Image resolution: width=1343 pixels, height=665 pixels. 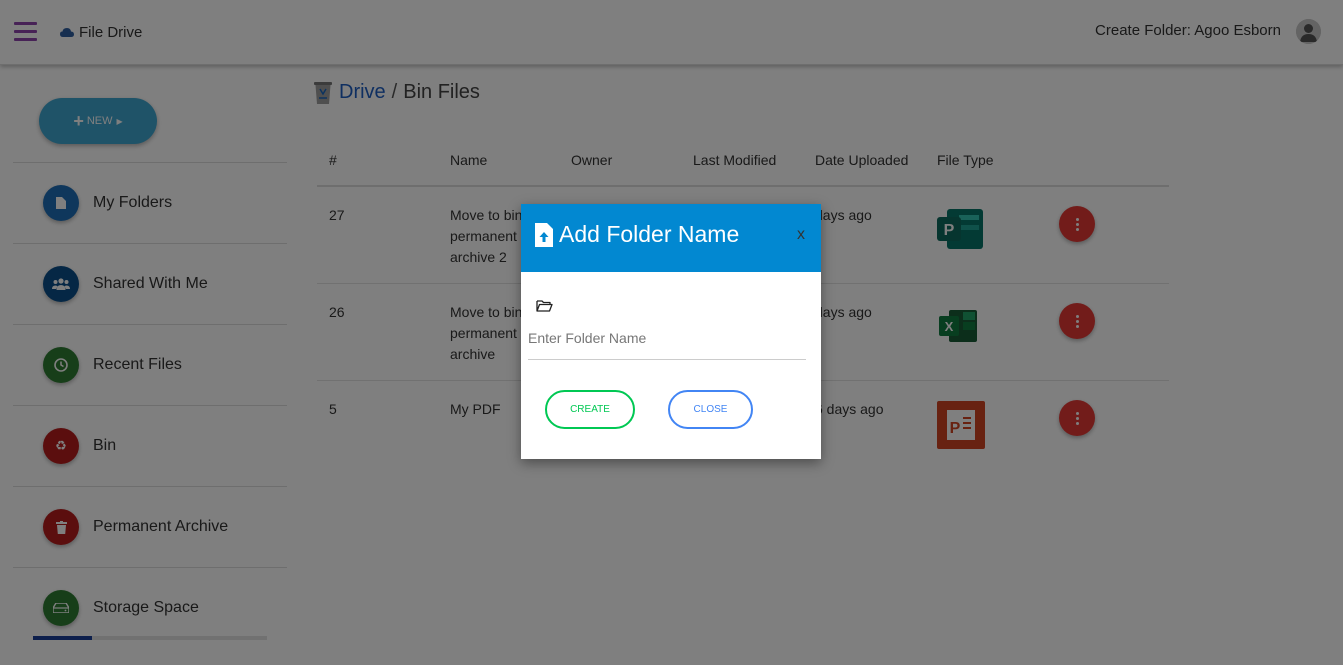 I want to click on modal-title: Add Folder Name, so click(x=637, y=234).